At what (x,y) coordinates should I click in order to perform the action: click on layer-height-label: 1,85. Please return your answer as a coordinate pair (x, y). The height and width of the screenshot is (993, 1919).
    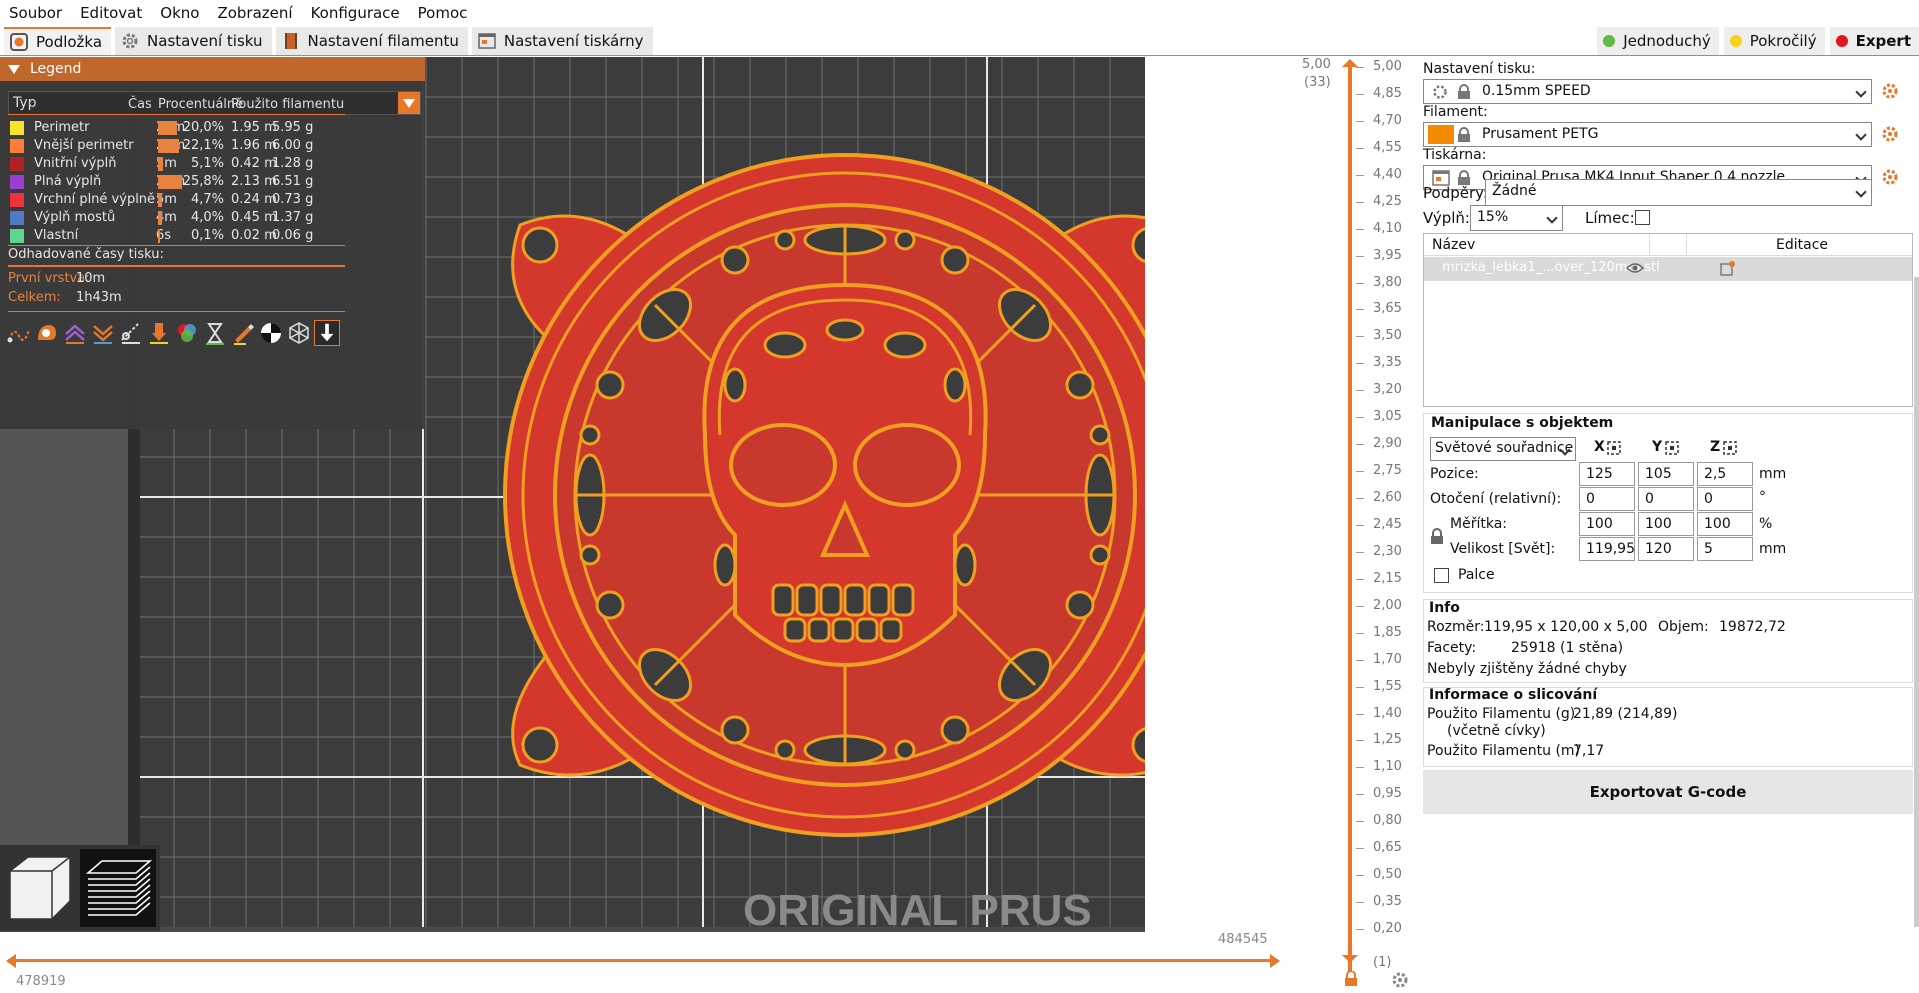
    Looking at the image, I should click on (1387, 632).